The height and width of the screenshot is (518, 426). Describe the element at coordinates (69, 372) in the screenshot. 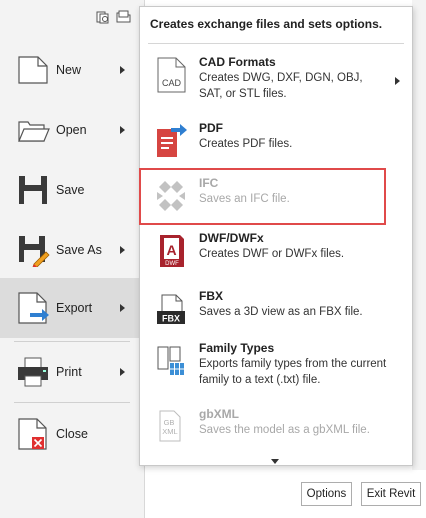

I see `print-label: Print` at that location.